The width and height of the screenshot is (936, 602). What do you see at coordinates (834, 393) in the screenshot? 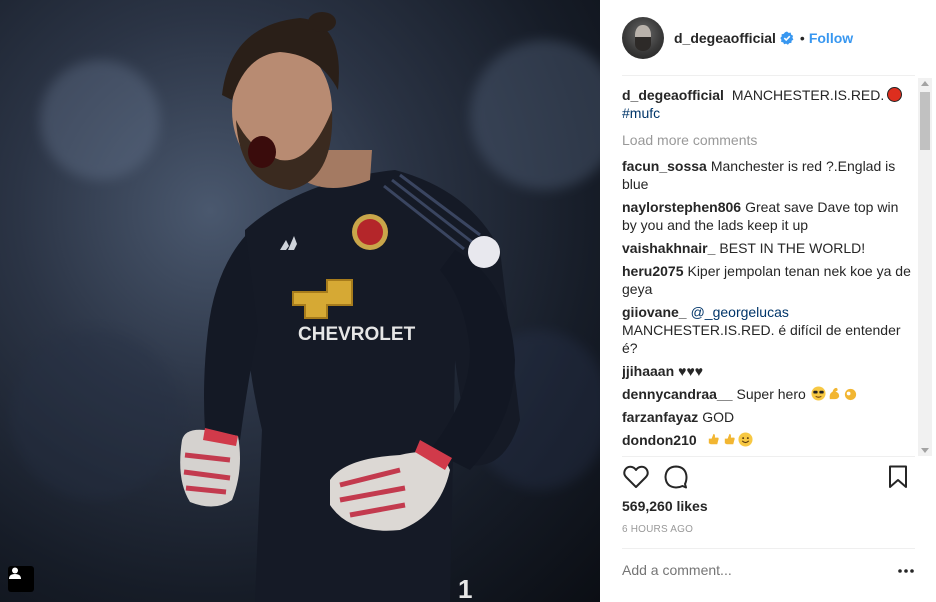
I see `flexed-biceps-emoji-icon` at bounding box center [834, 393].